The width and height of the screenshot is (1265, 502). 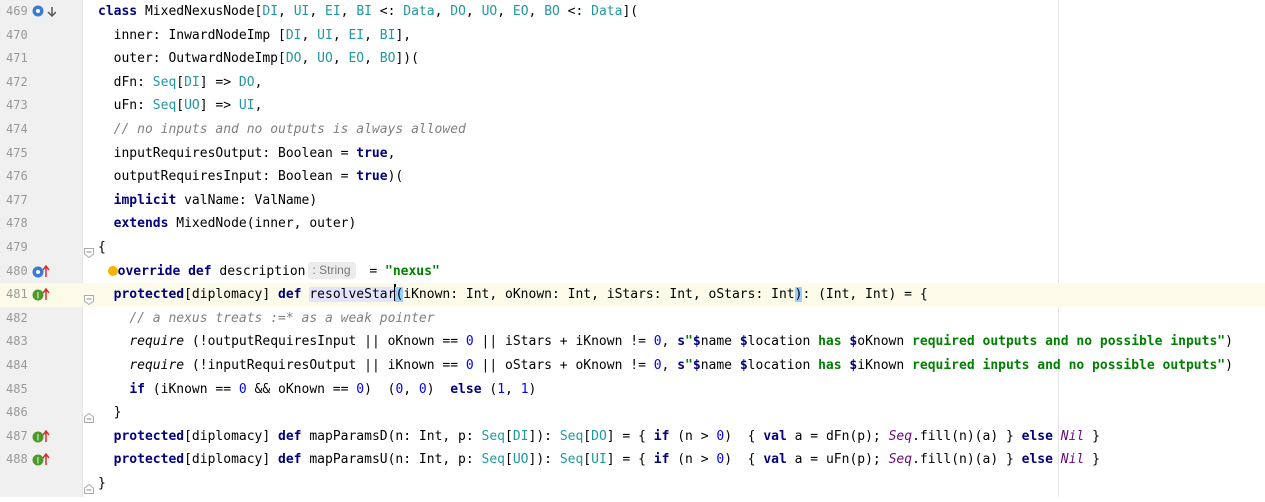 I want to click on code-text: outputRequiresInput: Boolean = true)(, so click(x=251, y=177).